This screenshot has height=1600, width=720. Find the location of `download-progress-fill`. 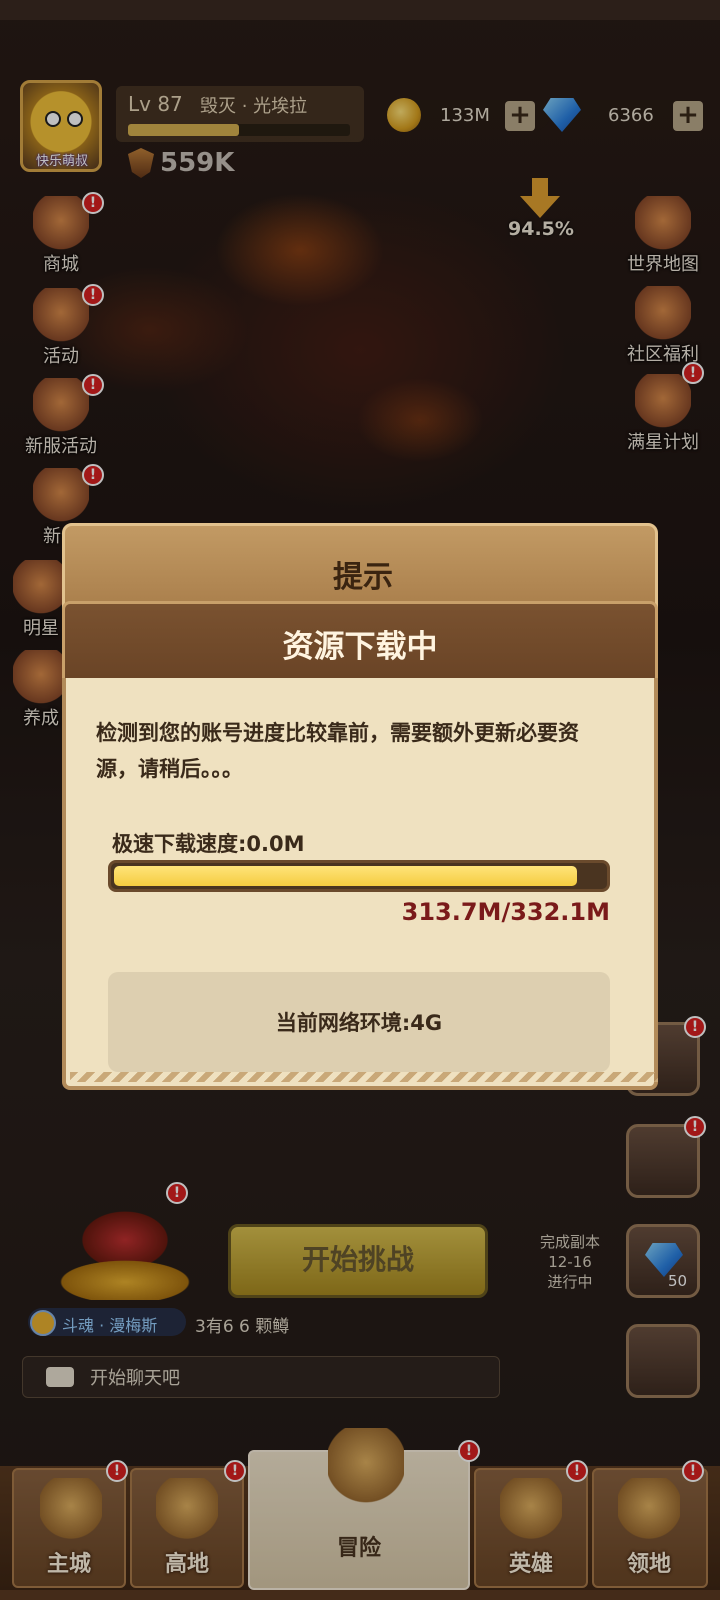

download-progress-fill is located at coordinates (346, 876).